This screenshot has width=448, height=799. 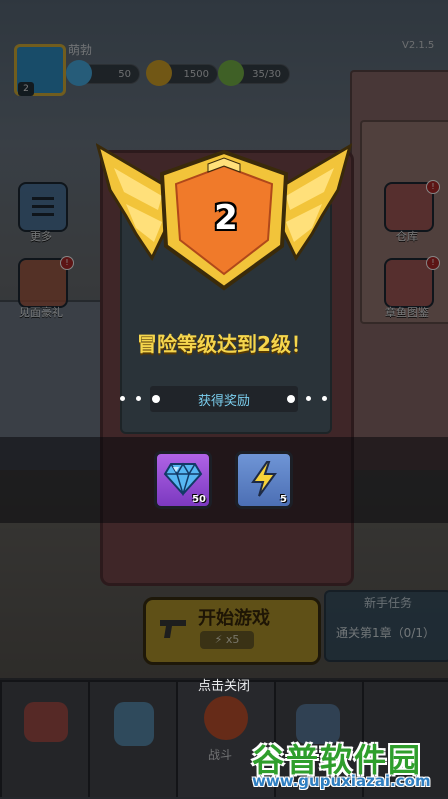 What do you see at coordinates (199, 499) in the screenshot?
I see `reward-gem-count: 50` at bounding box center [199, 499].